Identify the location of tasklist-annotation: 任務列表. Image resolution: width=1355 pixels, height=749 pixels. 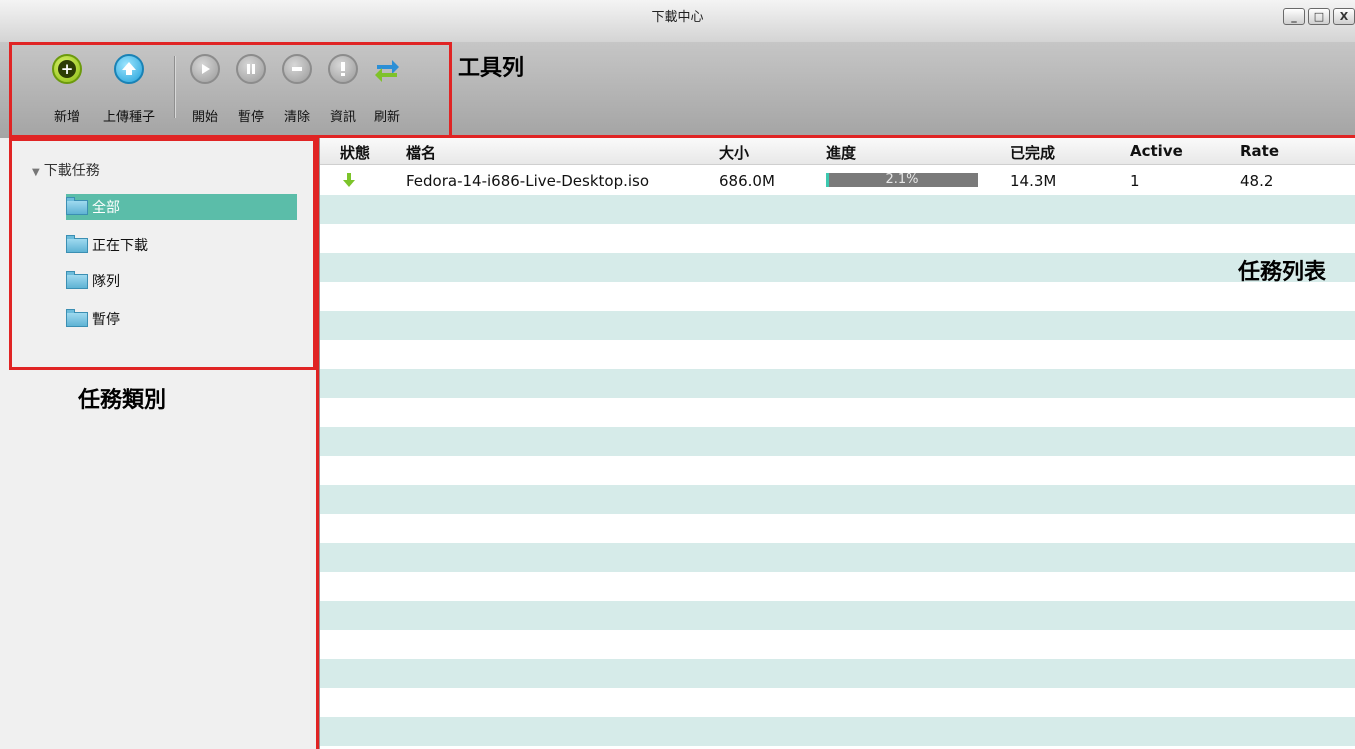
(1282, 272).